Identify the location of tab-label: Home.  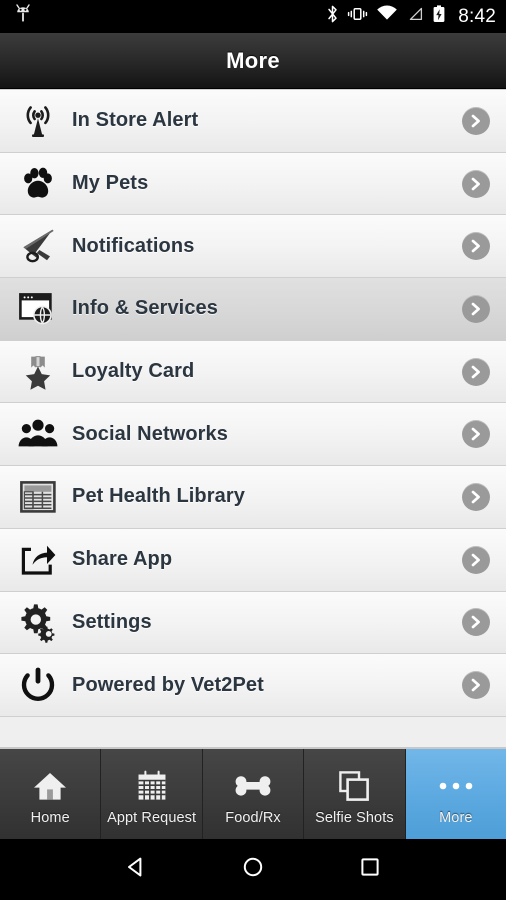
(50, 817).